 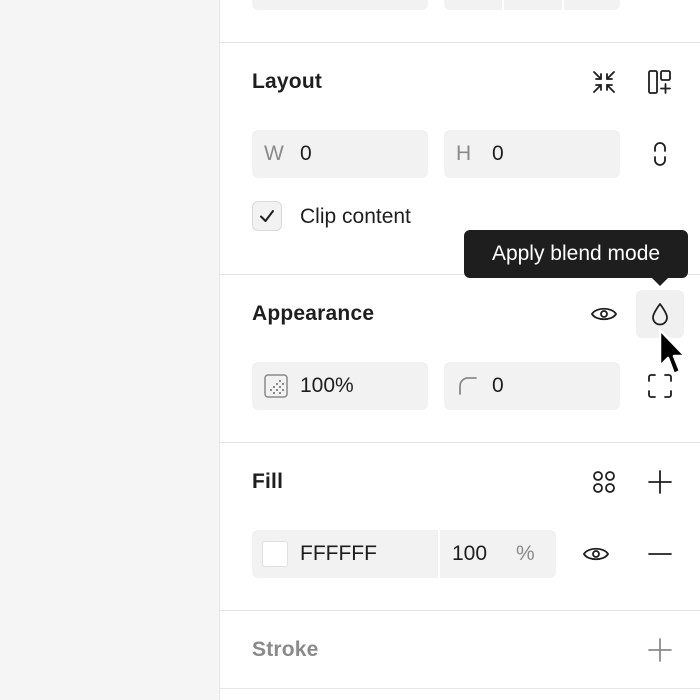 What do you see at coordinates (274, 153) in the screenshot?
I see `width-prefix: W` at bounding box center [274, 153].